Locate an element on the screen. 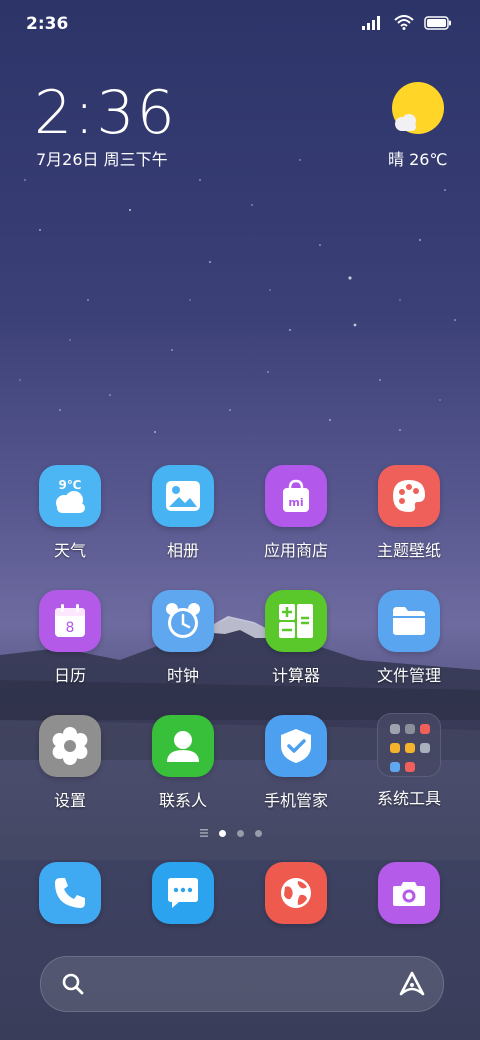 This screenshot has width=480, height=1040. app-store: mi 应用商店 is located at coordinates (296, 513).